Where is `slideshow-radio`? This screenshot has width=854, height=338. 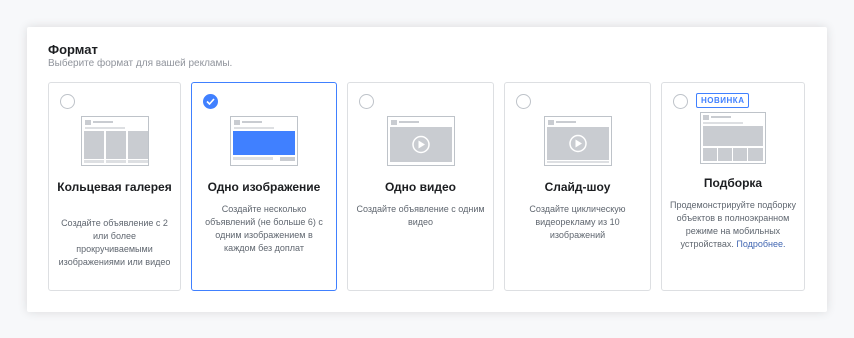 slideshow-radio is located at coordinates (523, 101).